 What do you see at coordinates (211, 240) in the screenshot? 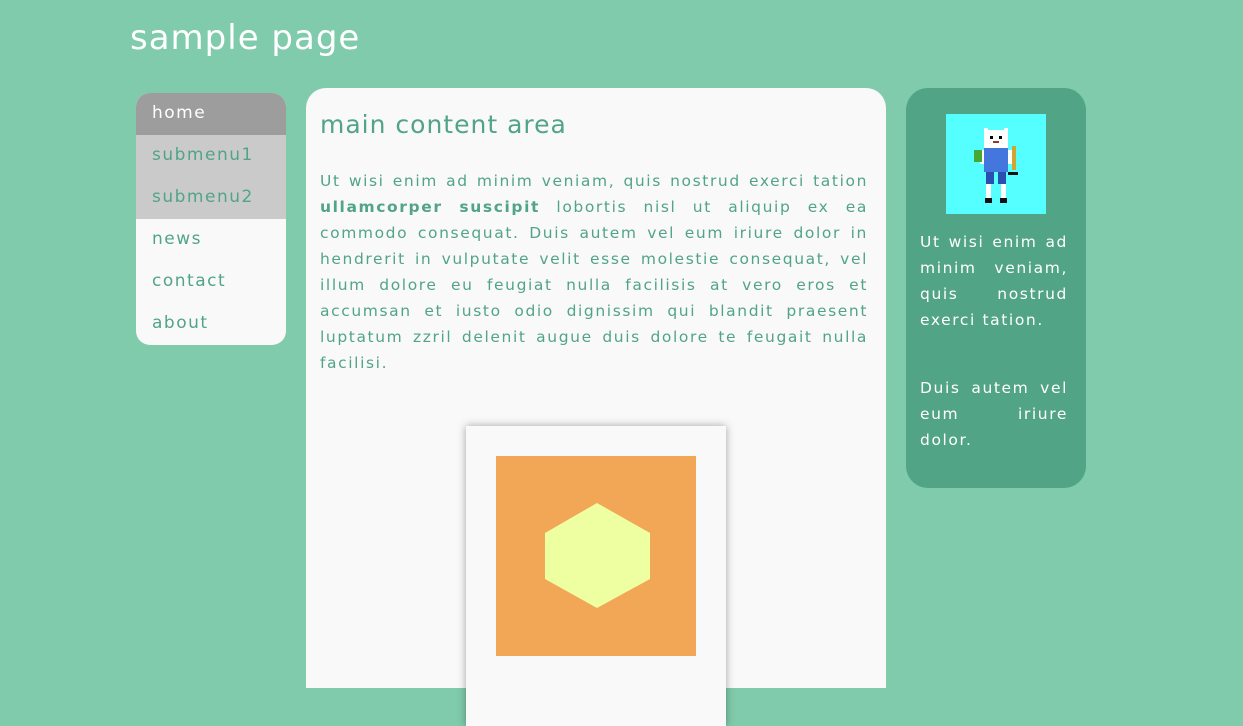
I see `nav-item-news: news` at bounding box center [211, 240].